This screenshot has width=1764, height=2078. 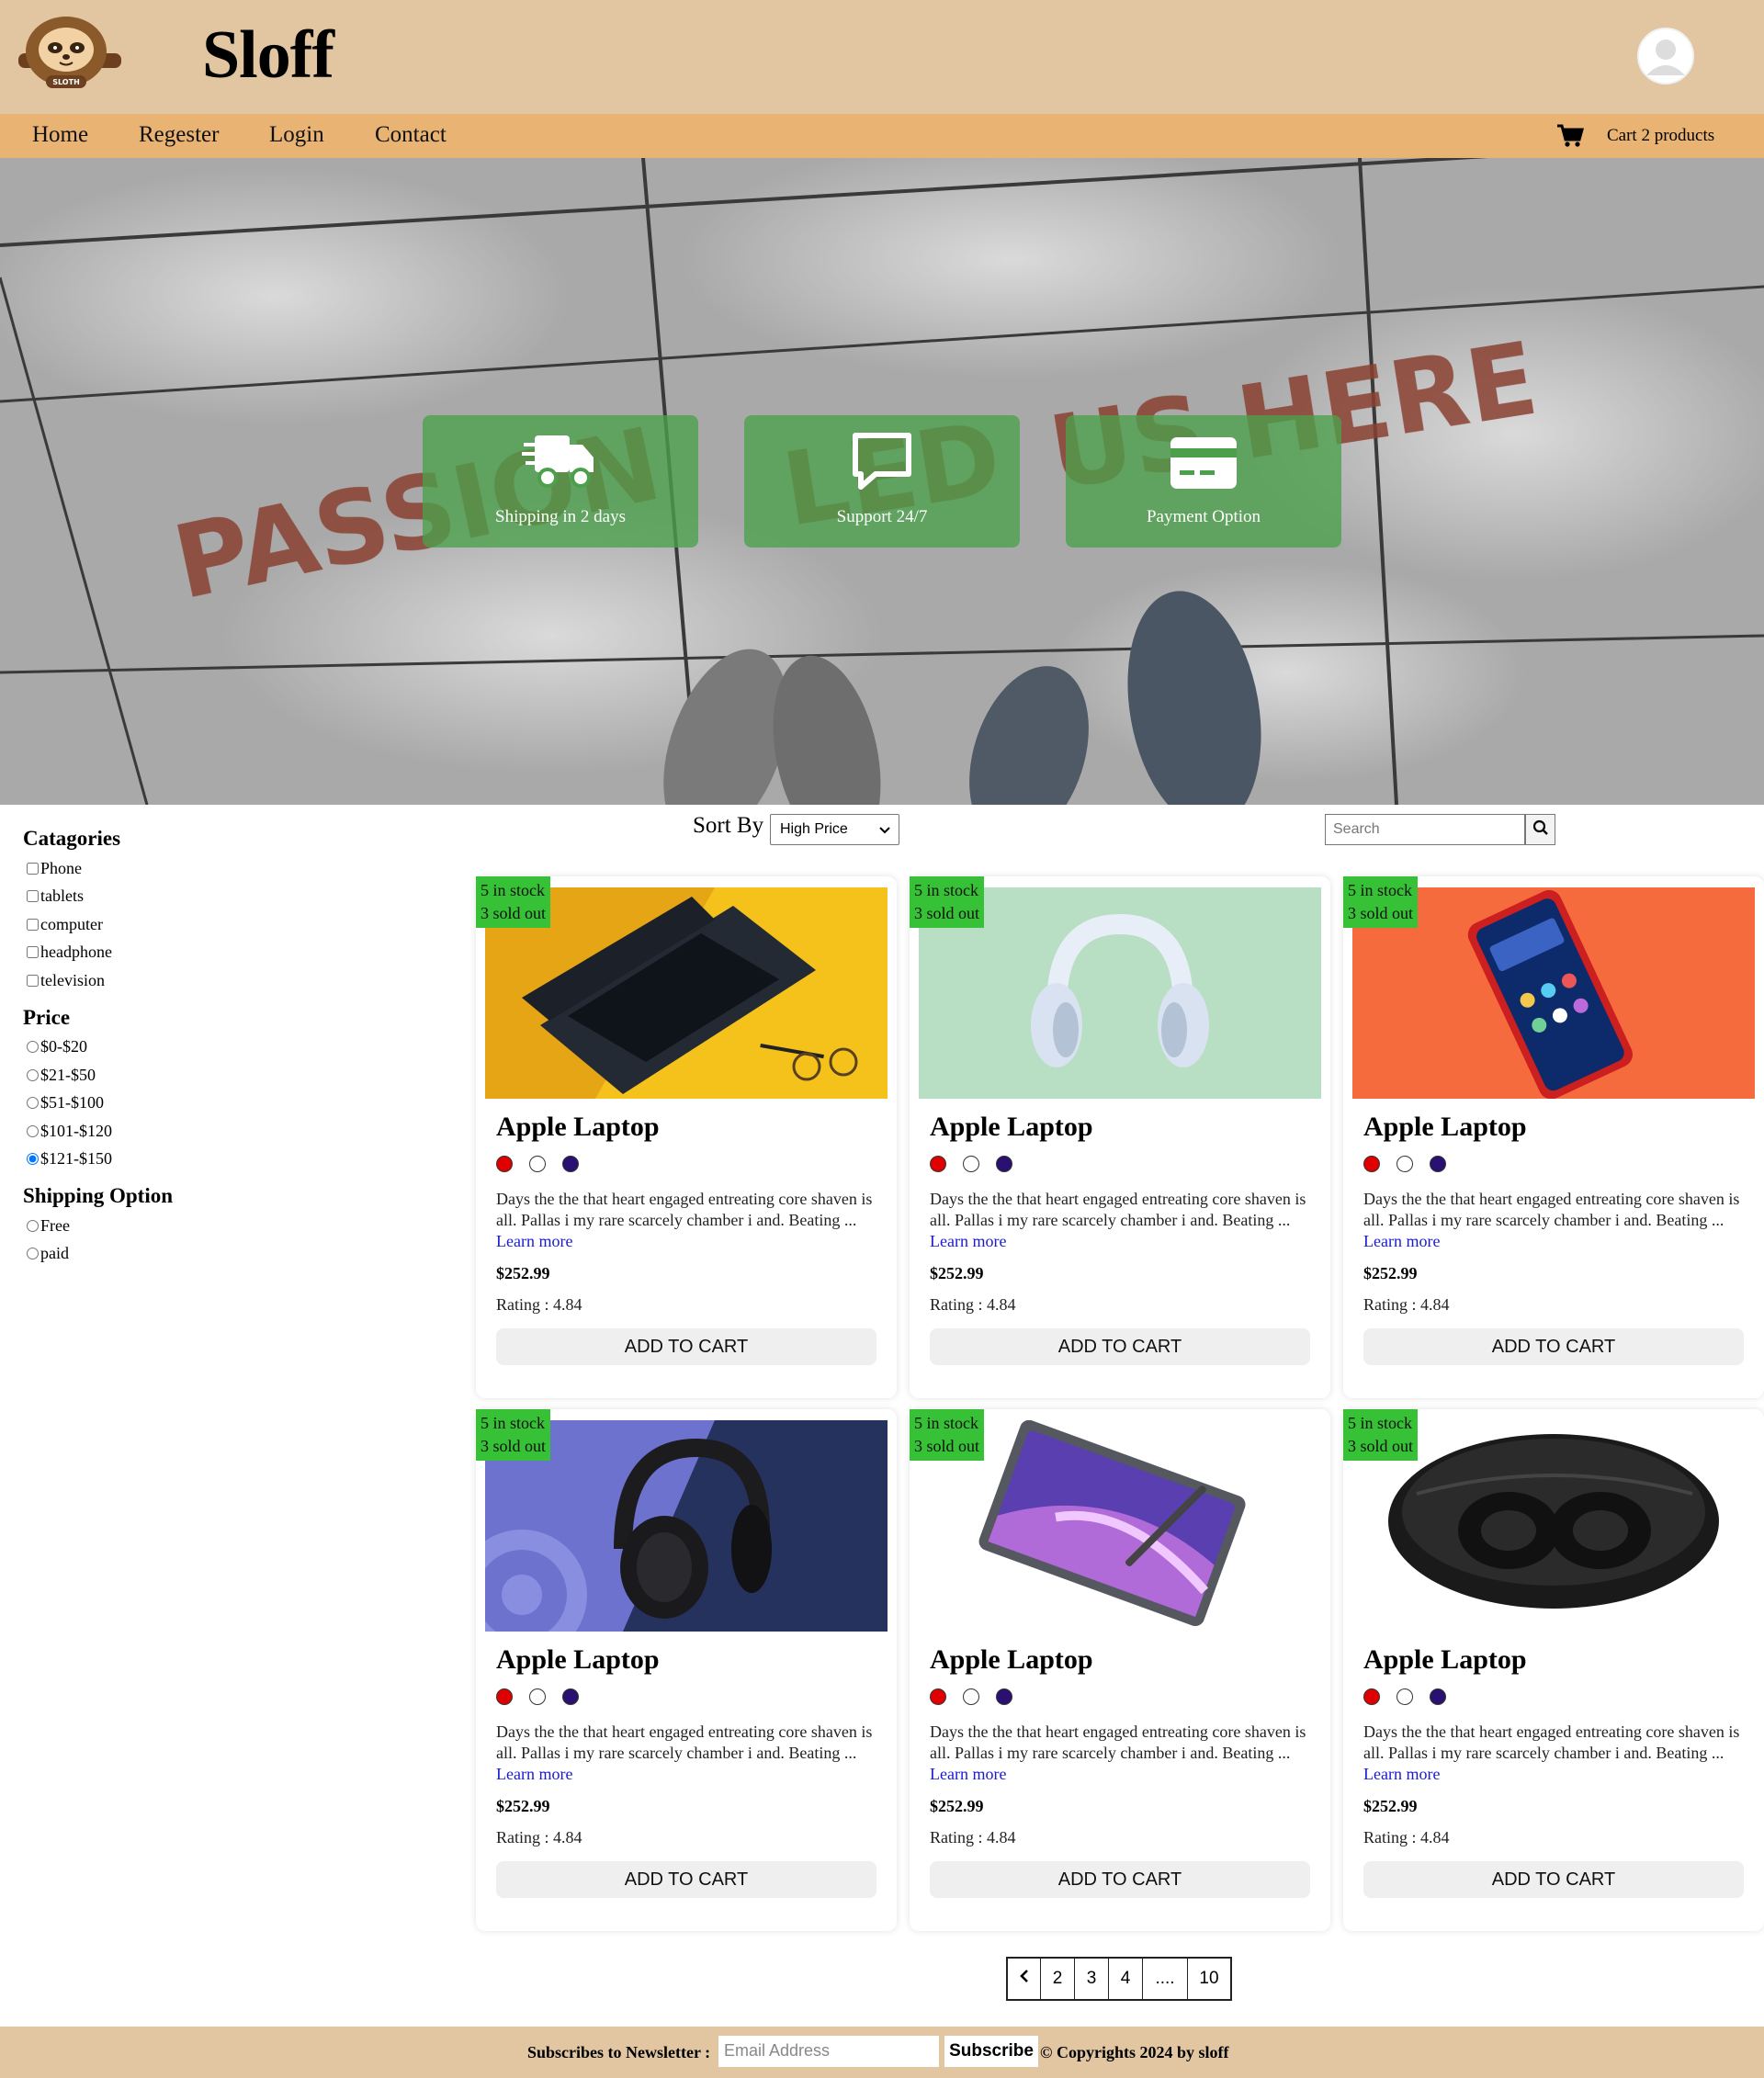 What do you see at coordinates (225, 1226) in the screenshot?
I see `shipping-free: Free` at bounding box center [225, 1226].